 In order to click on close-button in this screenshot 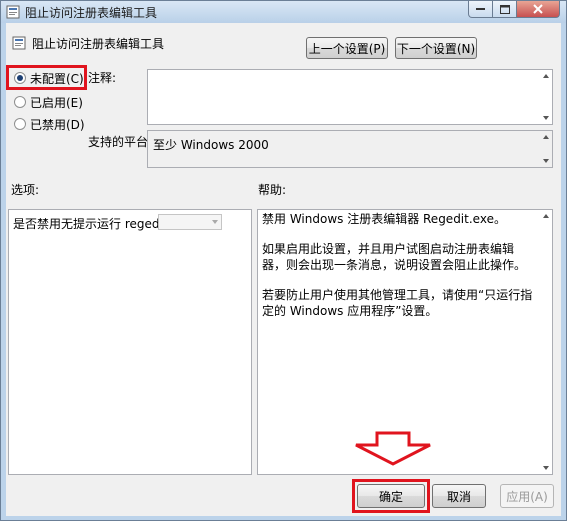, I will do `click(538, 9)`.